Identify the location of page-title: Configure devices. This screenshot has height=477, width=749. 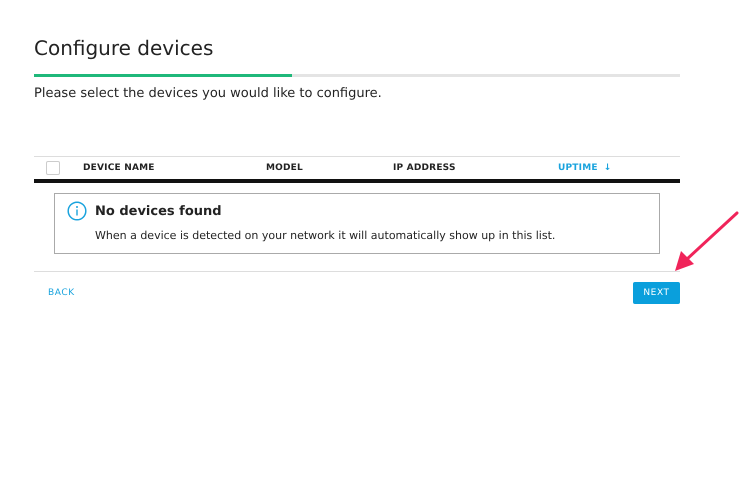
(124, 49).